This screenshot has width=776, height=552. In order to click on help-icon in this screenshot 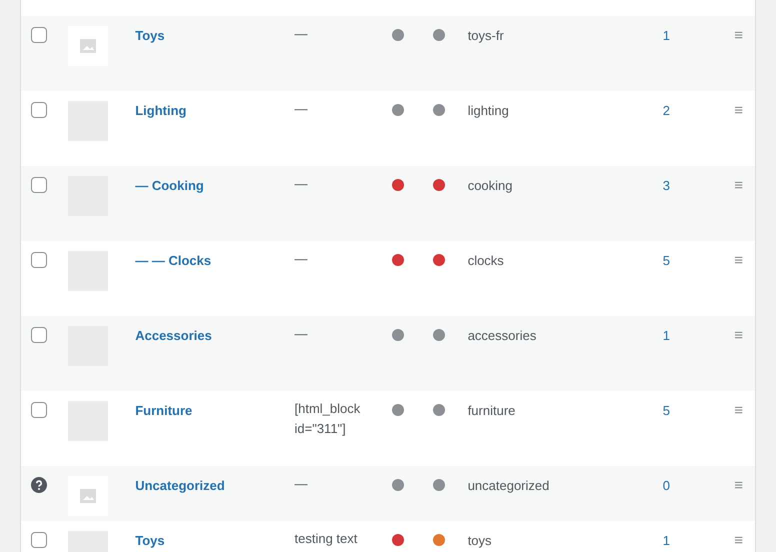, I will do `click(39, 485)`.